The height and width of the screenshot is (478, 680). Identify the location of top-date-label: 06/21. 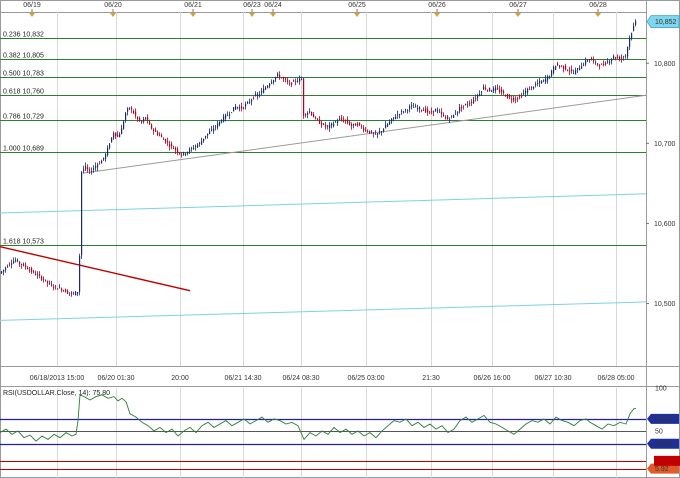
(193, 5).